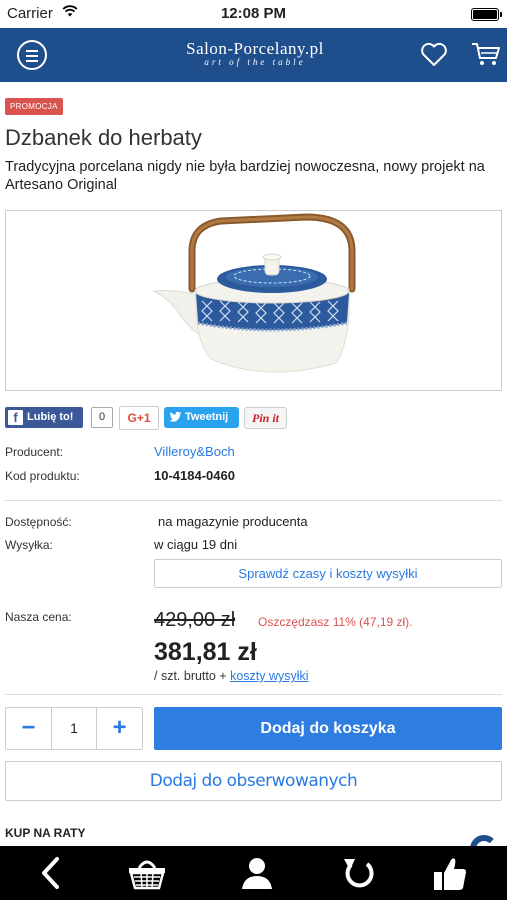 The height and width of the screenshot is (900, 507). Describe the element at coordinates (42, 476) in the screenshot. I see `product-code-label: Kod produktu:` at that location.